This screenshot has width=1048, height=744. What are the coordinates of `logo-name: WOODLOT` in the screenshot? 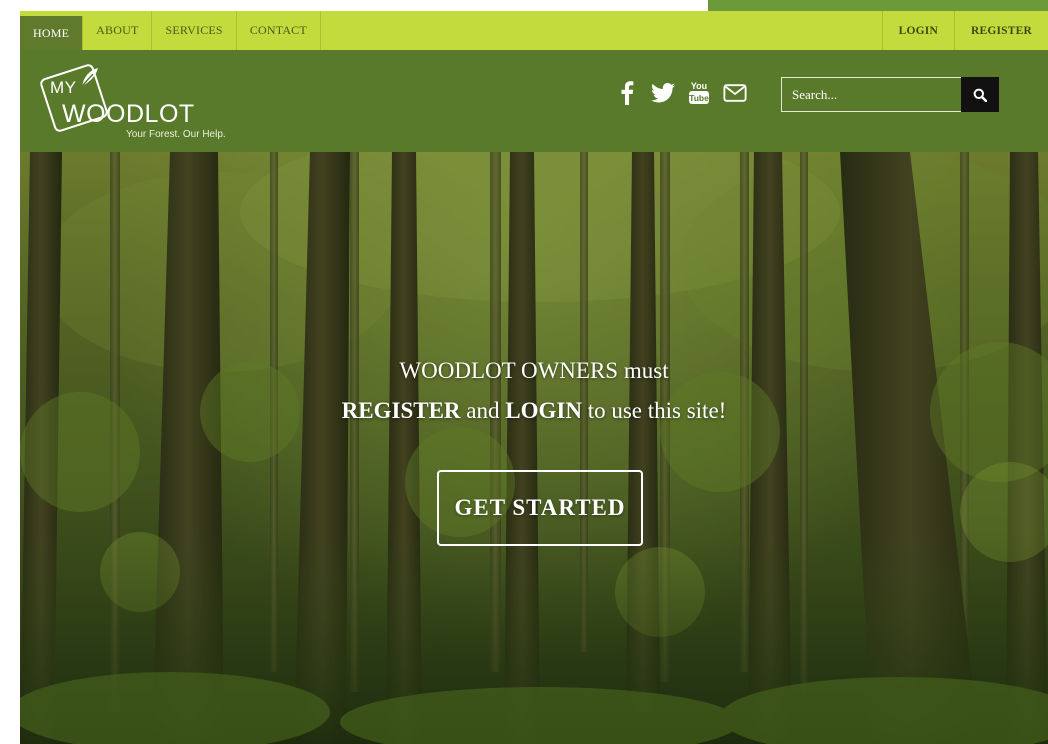 It's located at (128, 114).